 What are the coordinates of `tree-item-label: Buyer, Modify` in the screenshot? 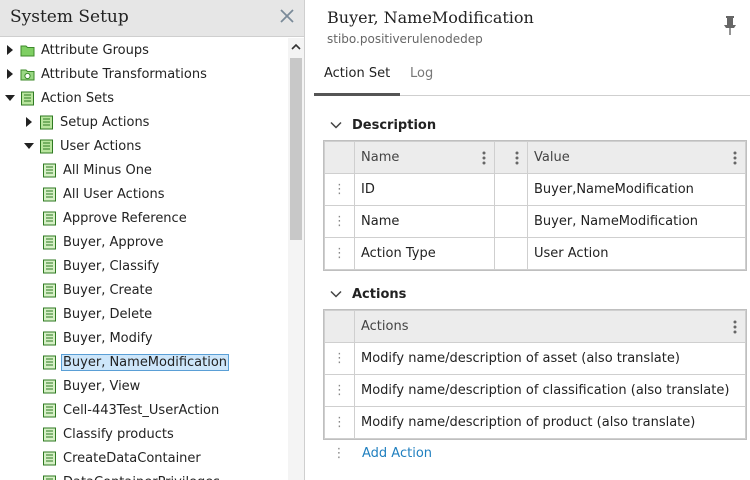 It's located at (108, 338).